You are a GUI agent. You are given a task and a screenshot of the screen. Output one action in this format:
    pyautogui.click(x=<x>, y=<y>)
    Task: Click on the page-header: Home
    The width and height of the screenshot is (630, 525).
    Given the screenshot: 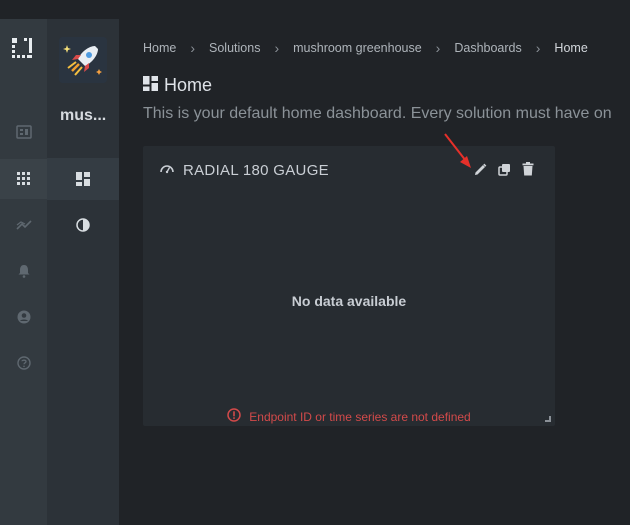 What is the action you would take?
    pyautogui.click(x=177, y=85)
    